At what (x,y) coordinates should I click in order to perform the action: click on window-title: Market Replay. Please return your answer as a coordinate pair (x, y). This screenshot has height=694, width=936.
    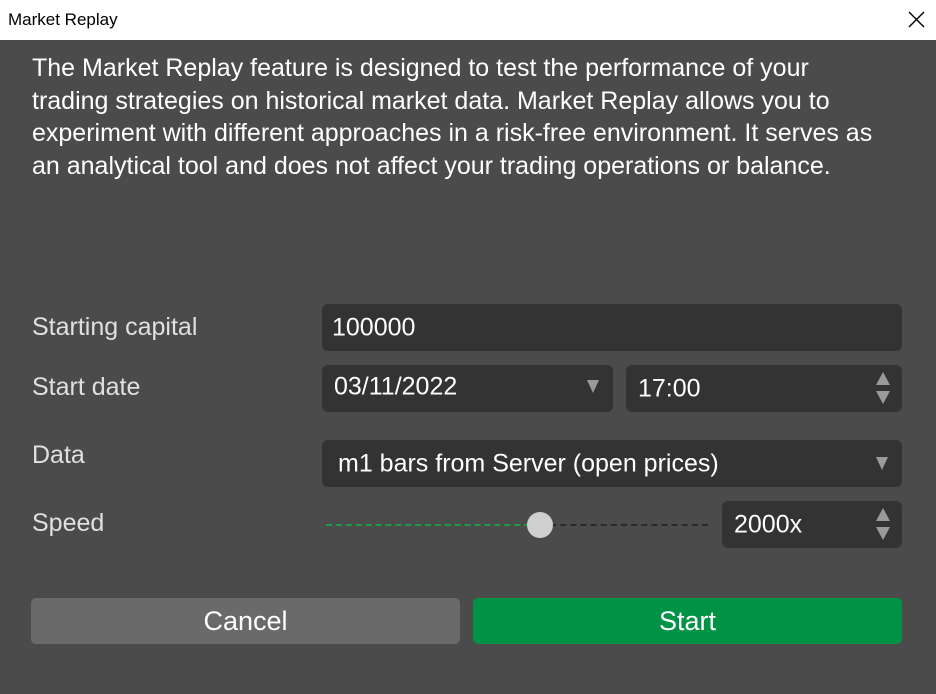
    Looking at the image, I should click on (63, 19).